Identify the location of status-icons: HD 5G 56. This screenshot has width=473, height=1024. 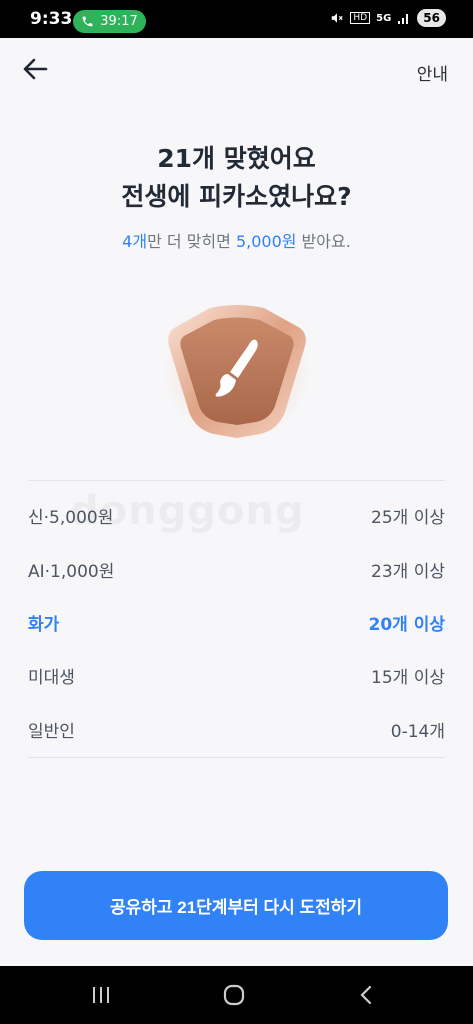
(388, 18).